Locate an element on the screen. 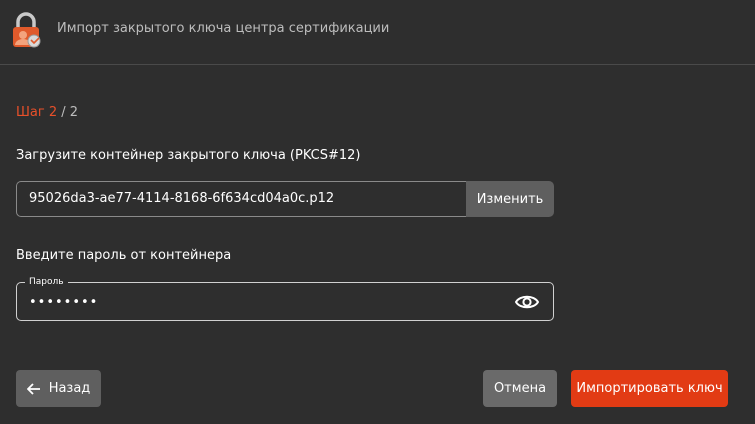  eye-icon is located at coordinates (527, 302).